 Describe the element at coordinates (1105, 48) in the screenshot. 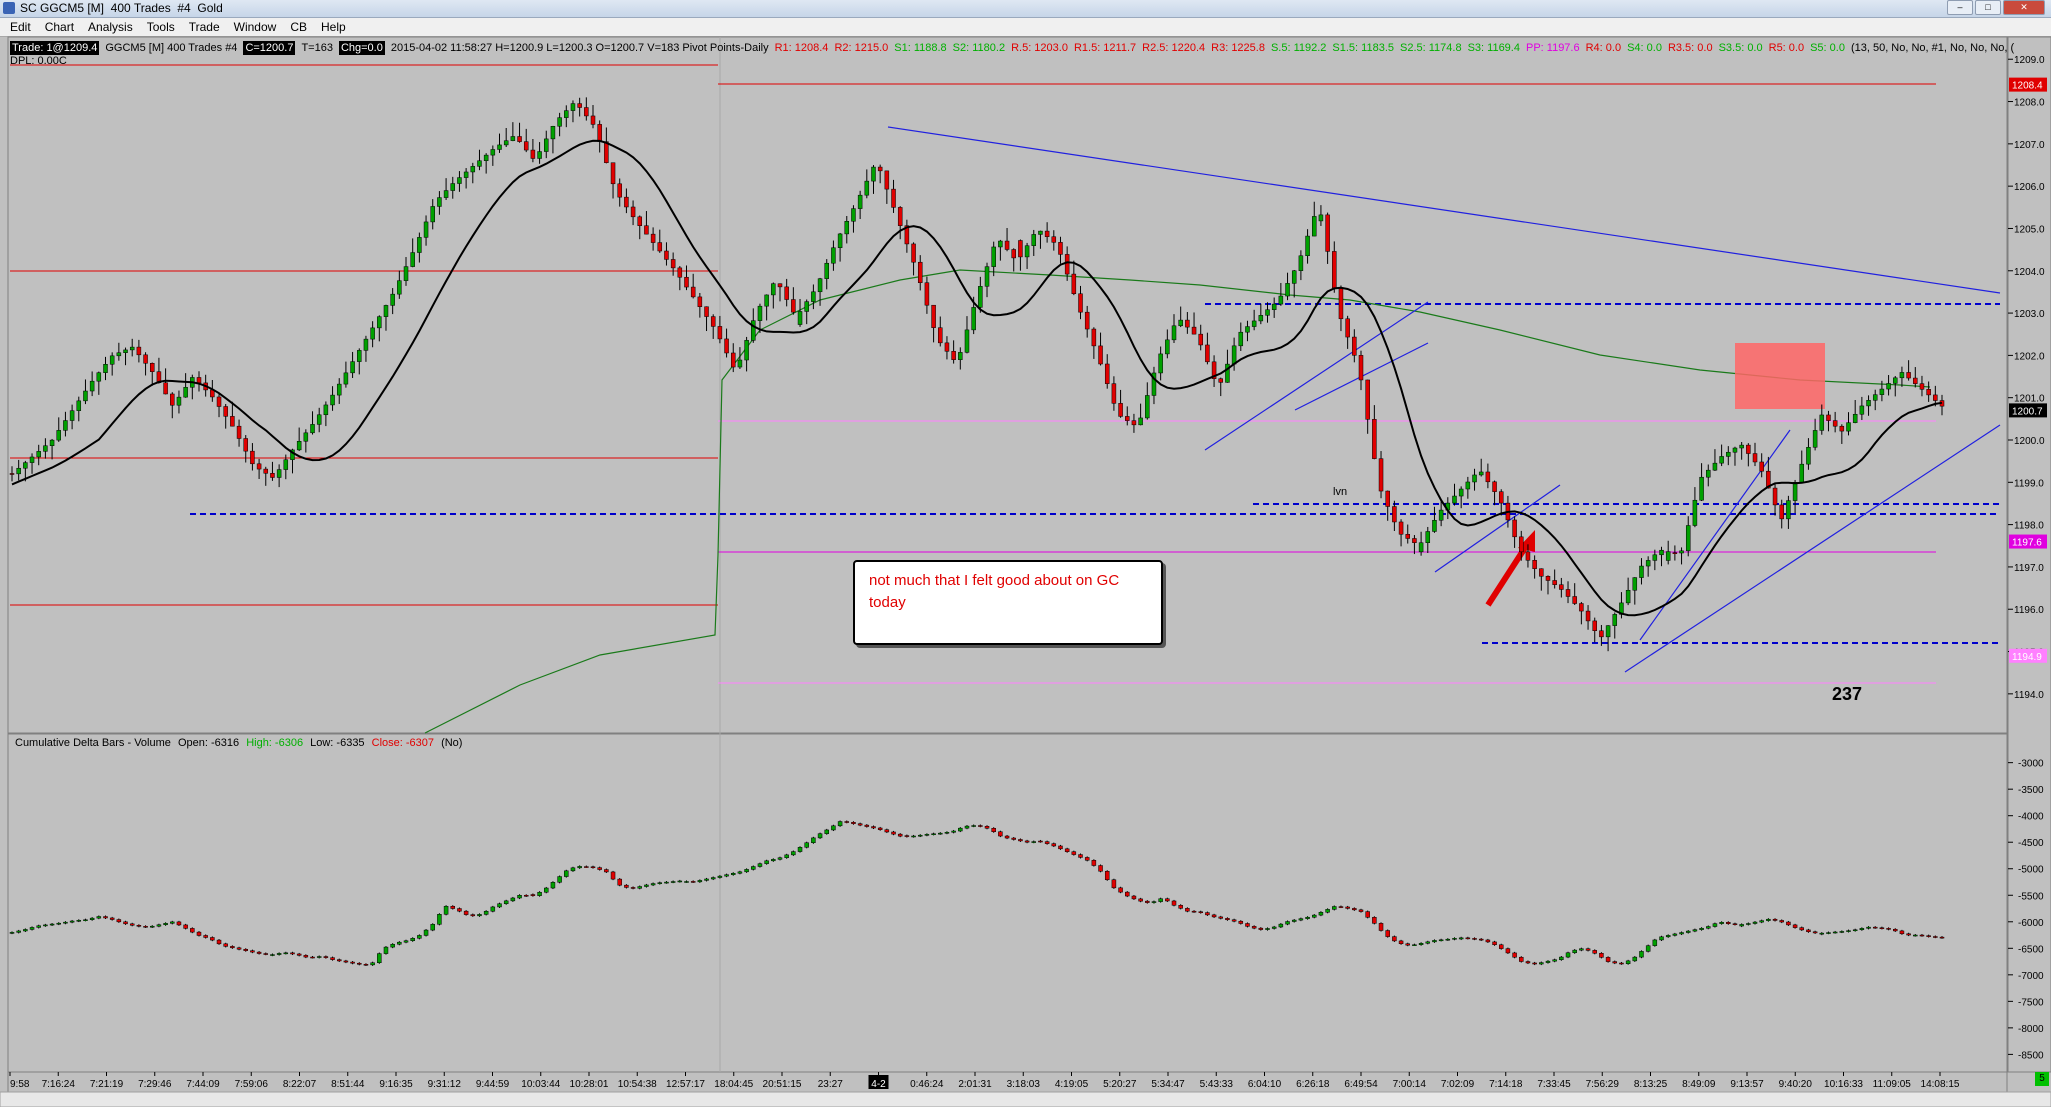

I see `pivot-value: R1.5: 1211.7` at that location.